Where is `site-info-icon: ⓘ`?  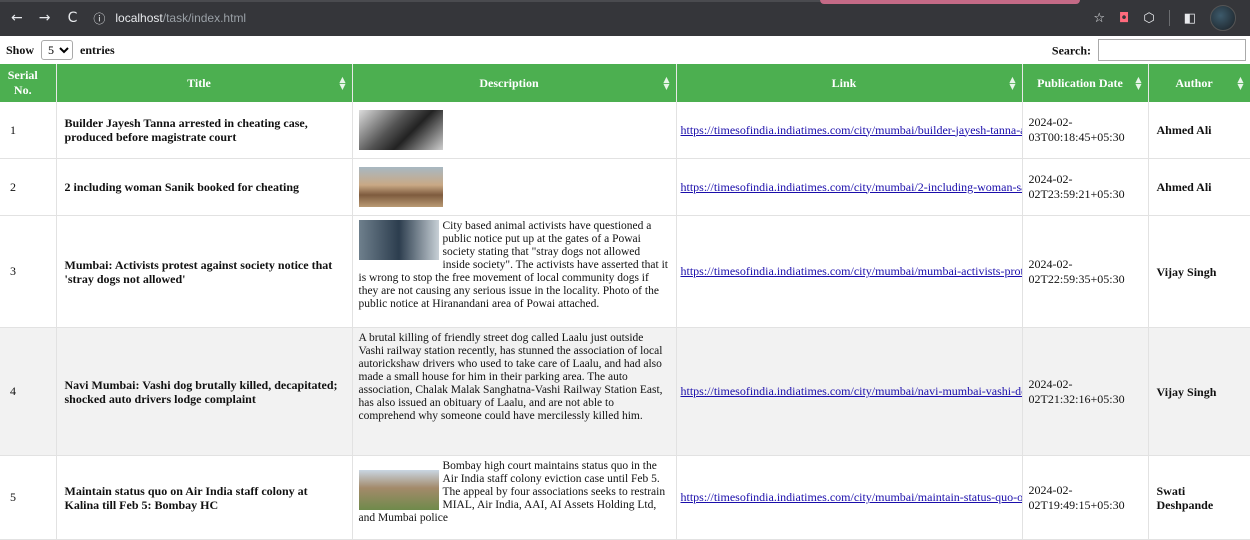
site-info-icon: ⓘ is located at coordinates (99, 18).